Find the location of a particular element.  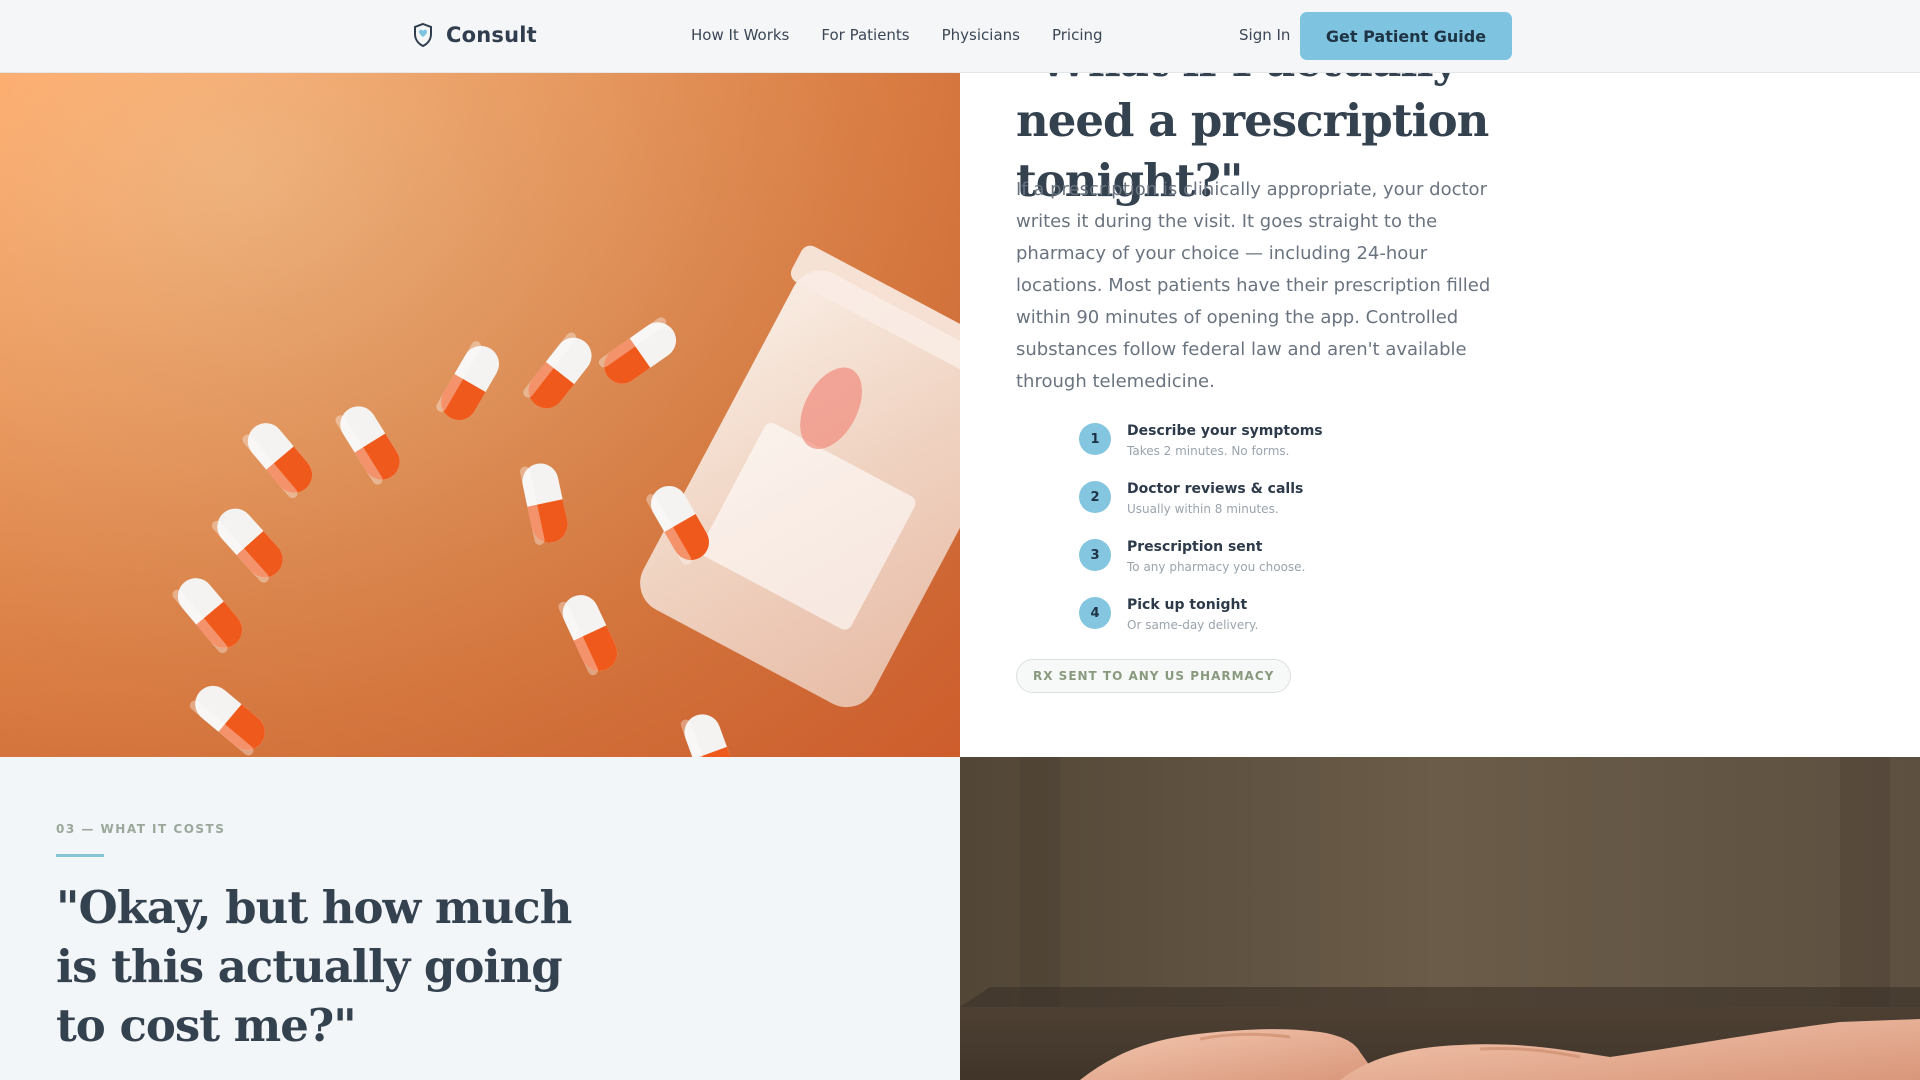

step-item: 4 Pick up tonight Or same-day delivery. is located at coordinates (1201, 625).